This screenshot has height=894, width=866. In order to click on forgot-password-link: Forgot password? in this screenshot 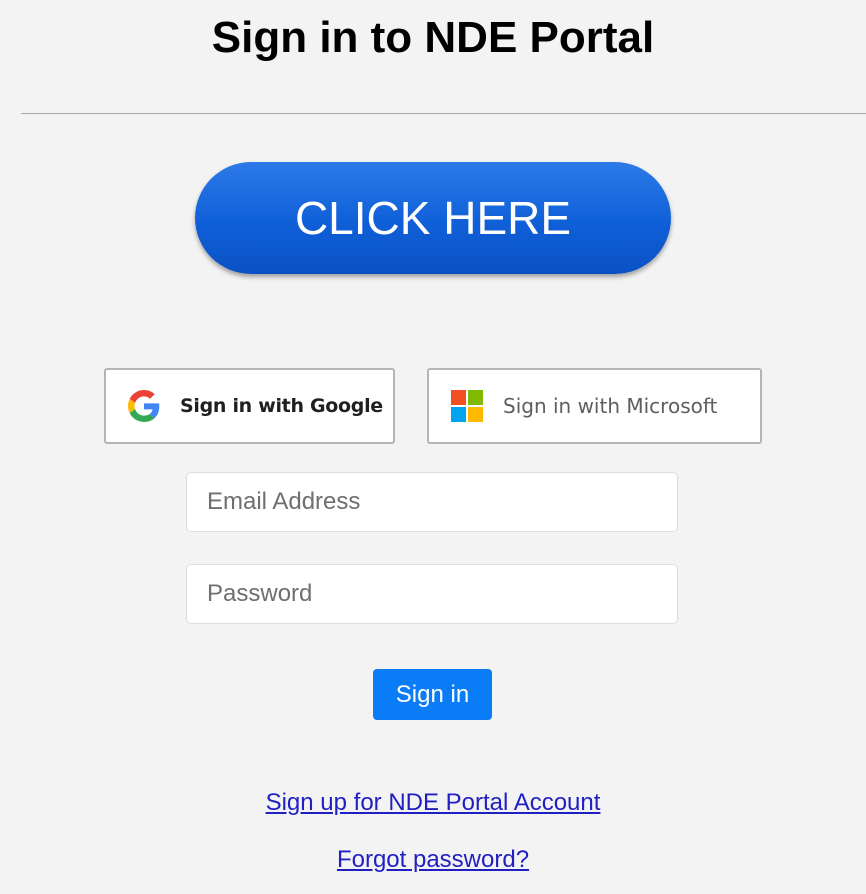, I will do `click(433, 859)`.